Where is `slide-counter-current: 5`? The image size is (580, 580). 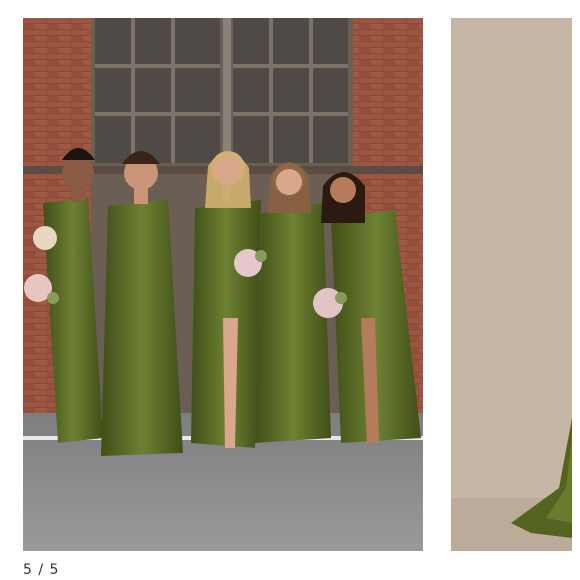 slide-counter-current: 5 is located at coordinates (28, 570).